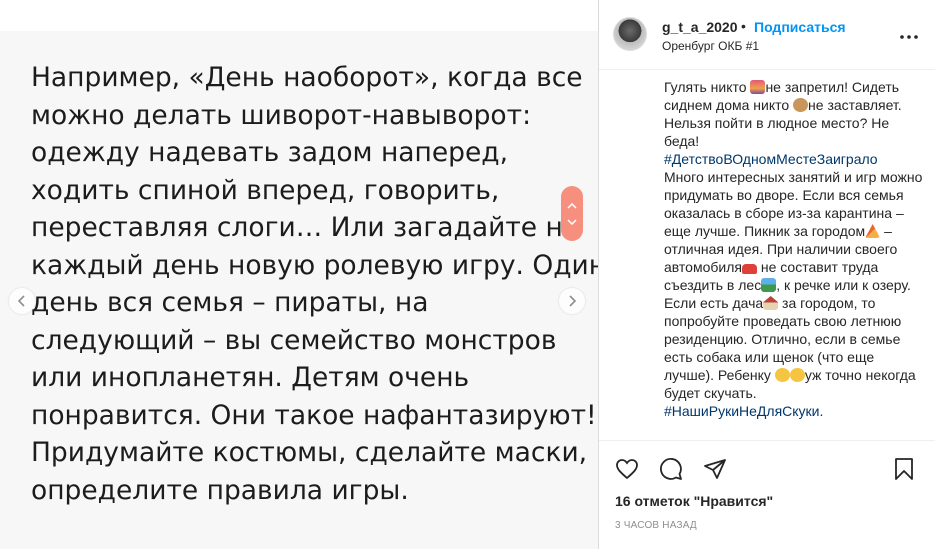  Describe the element at coordinates (797, 375) in the screenshot. I see `boy-emoji-icon` at that location.